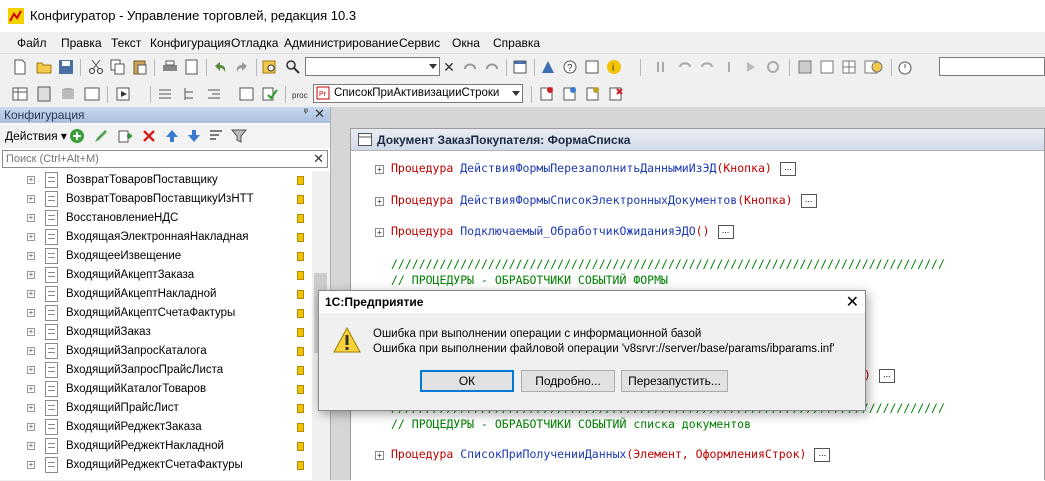 The height and width of the screenshot is (481, 1045). I want to click on tree-item: + ВходящийЗапросПрайсЛиста, so click(156, 370).